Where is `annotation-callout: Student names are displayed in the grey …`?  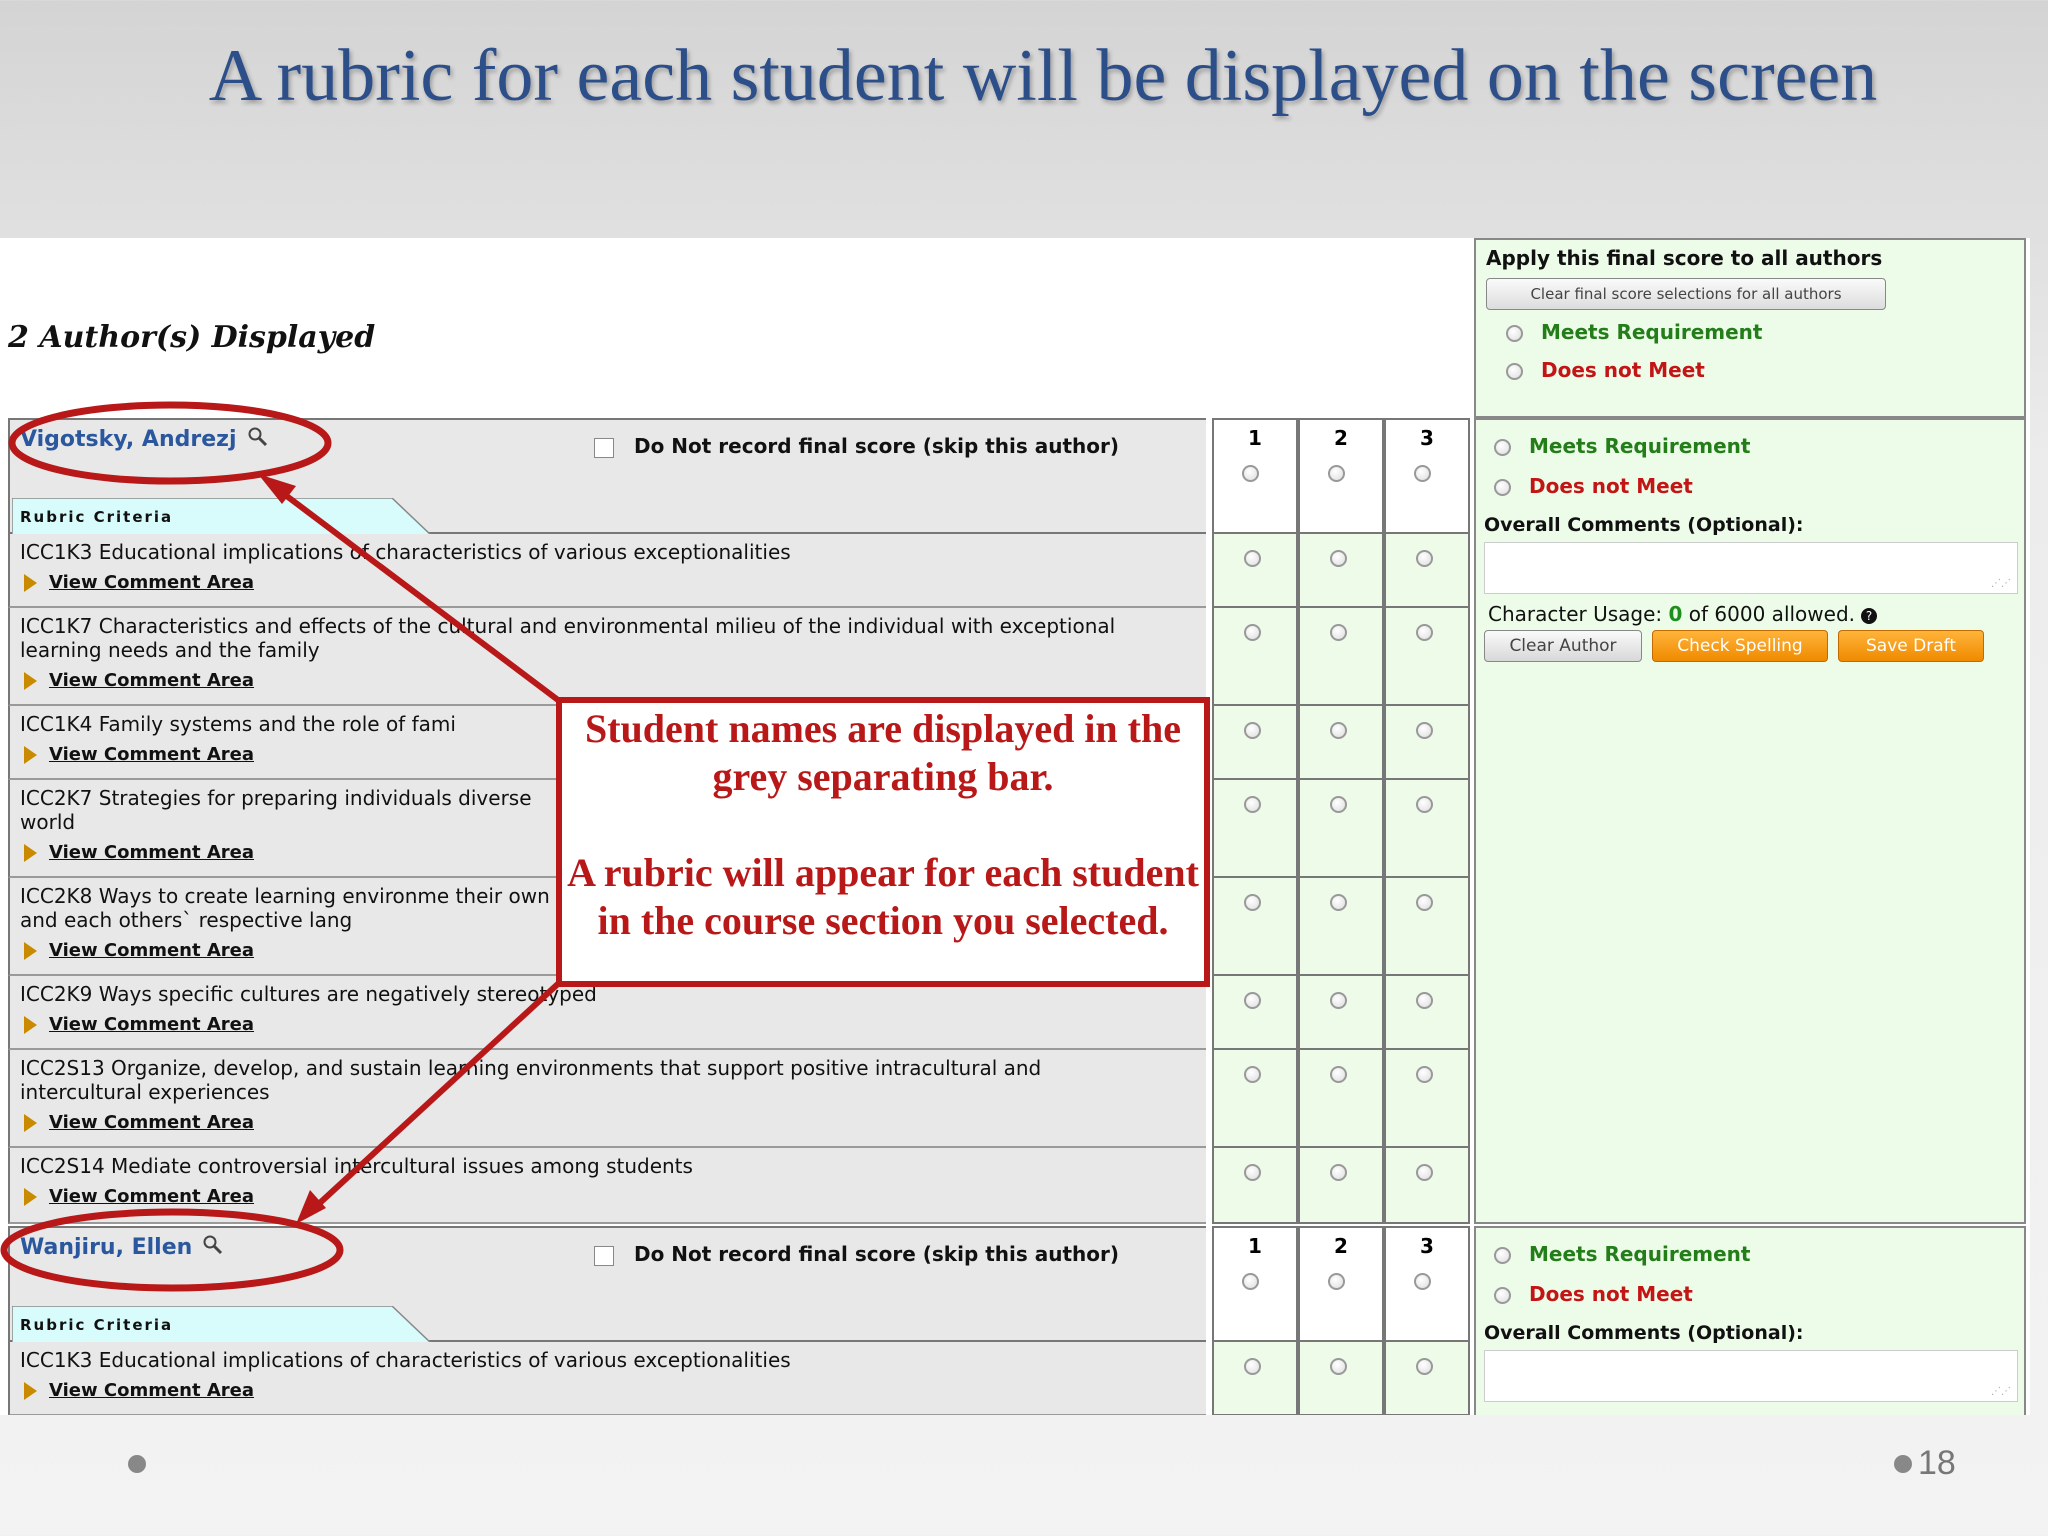
annotation-callout: Student names are displayed in the grey … is located at coordinates (883, 842).